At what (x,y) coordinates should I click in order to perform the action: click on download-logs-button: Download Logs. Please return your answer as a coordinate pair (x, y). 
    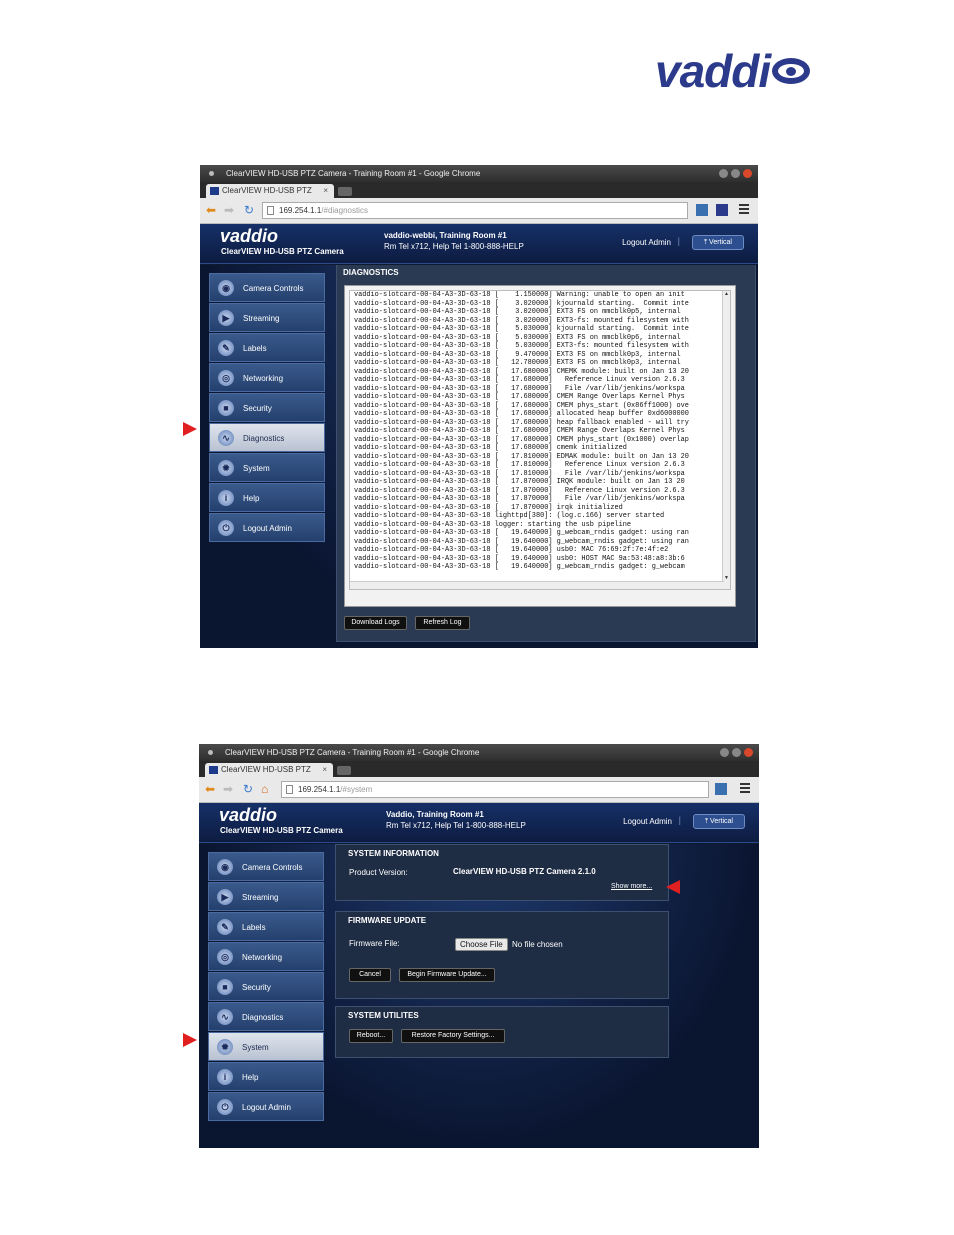
    Looking at the image, I should click on (375, 623).